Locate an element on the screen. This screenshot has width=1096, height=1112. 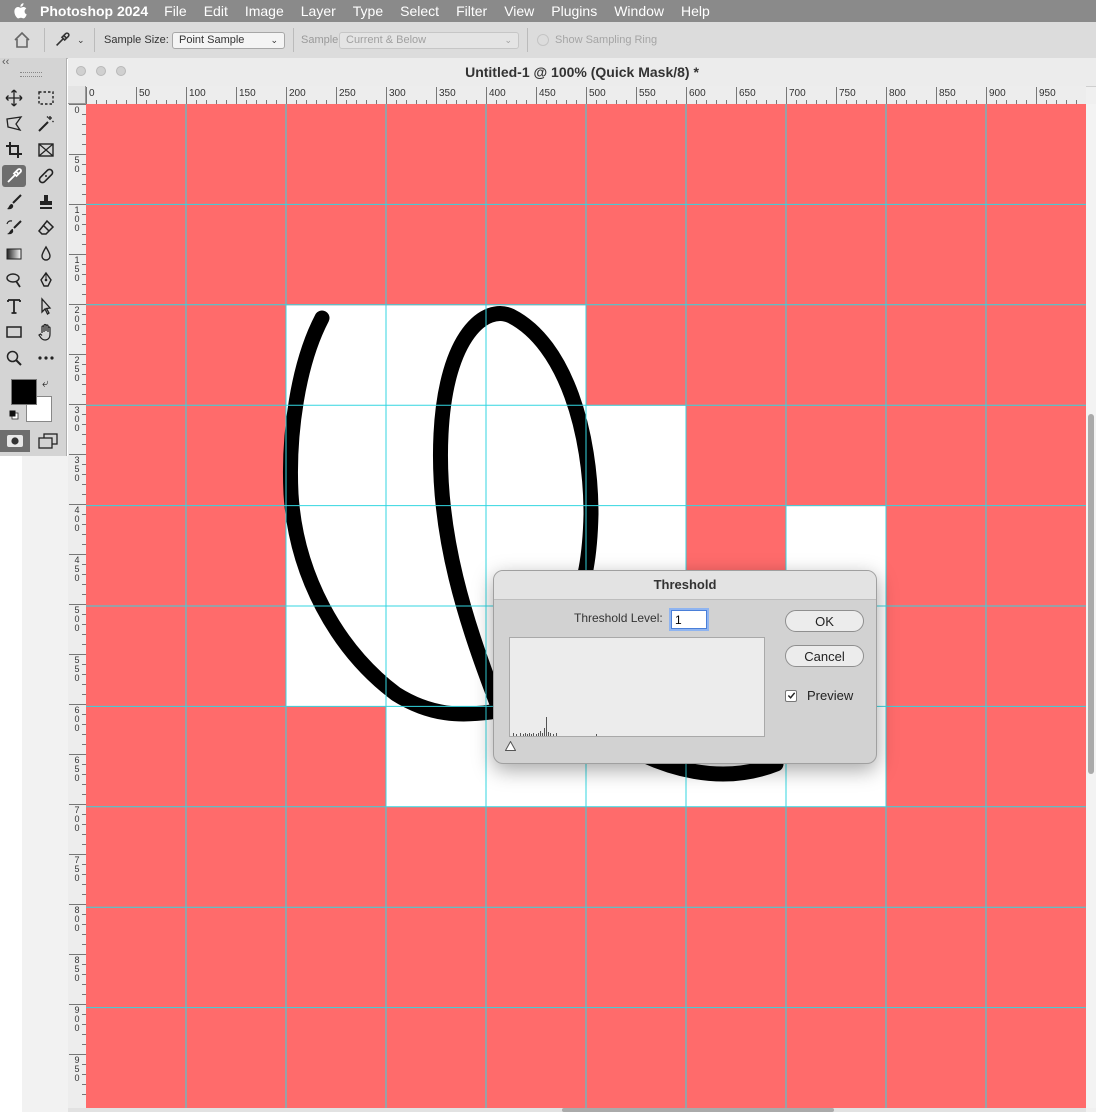
menu-layer: Layer is located at coordinates (318, 11).